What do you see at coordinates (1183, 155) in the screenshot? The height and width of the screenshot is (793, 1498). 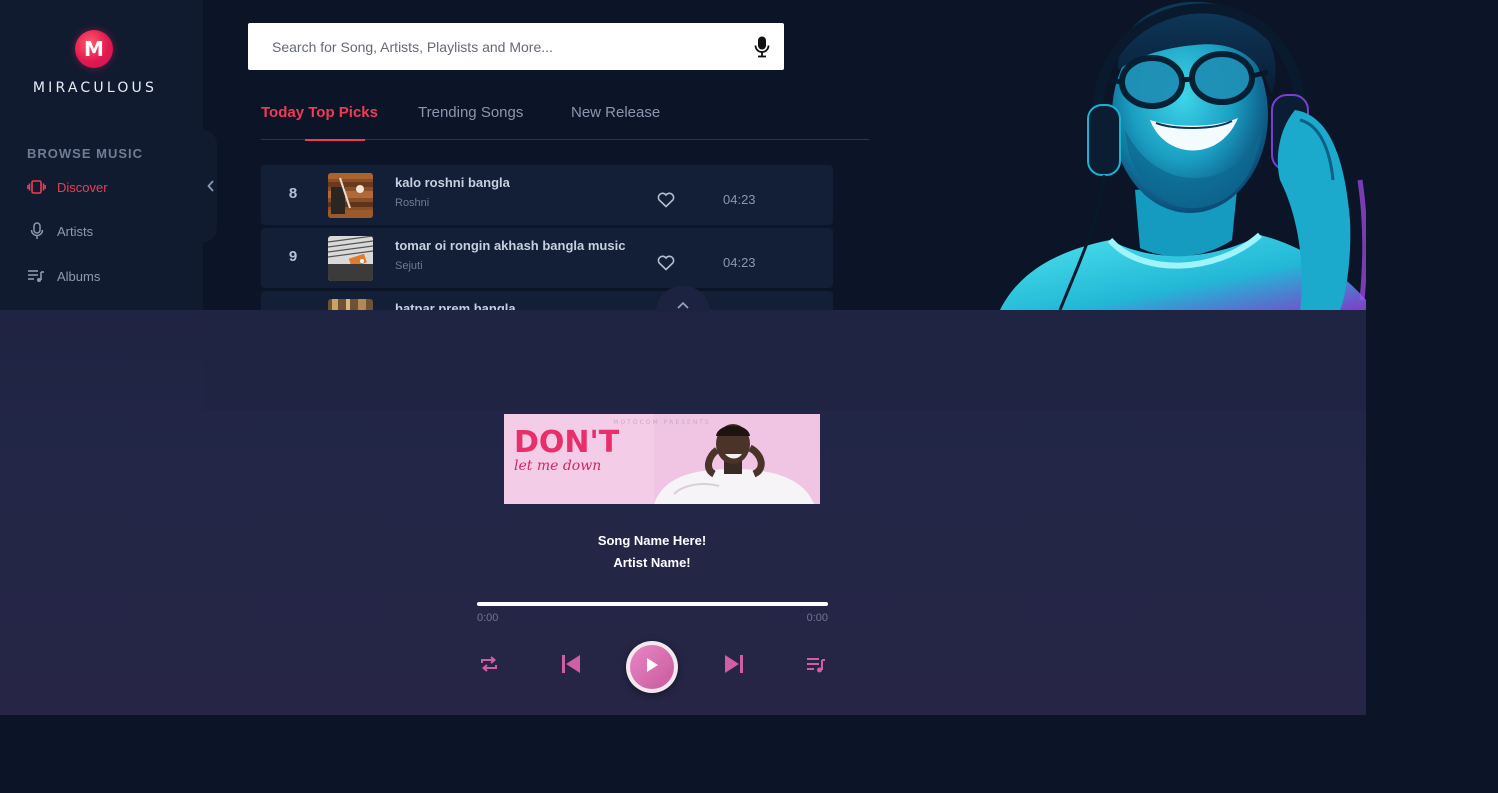 I see `hero-image` at bounding box center [1183, 155].